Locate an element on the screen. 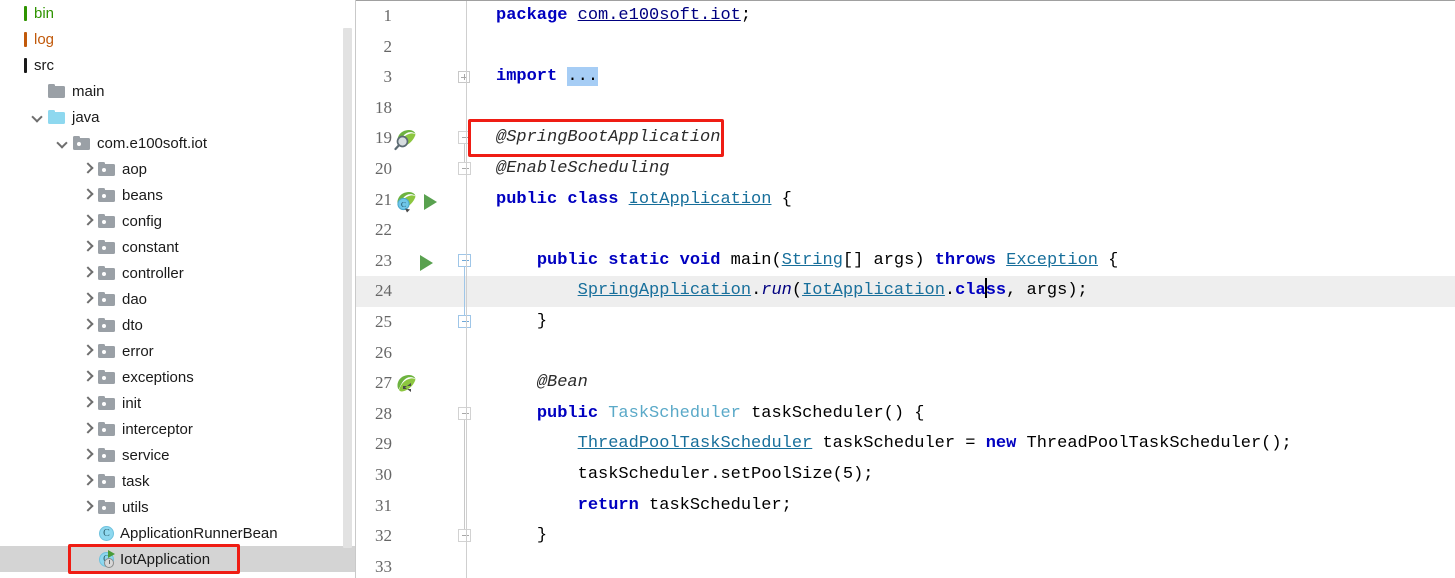 This screenshot has width=1455, height=578. code-text: @SpringBootApplication is located at coordinates (969, 138).